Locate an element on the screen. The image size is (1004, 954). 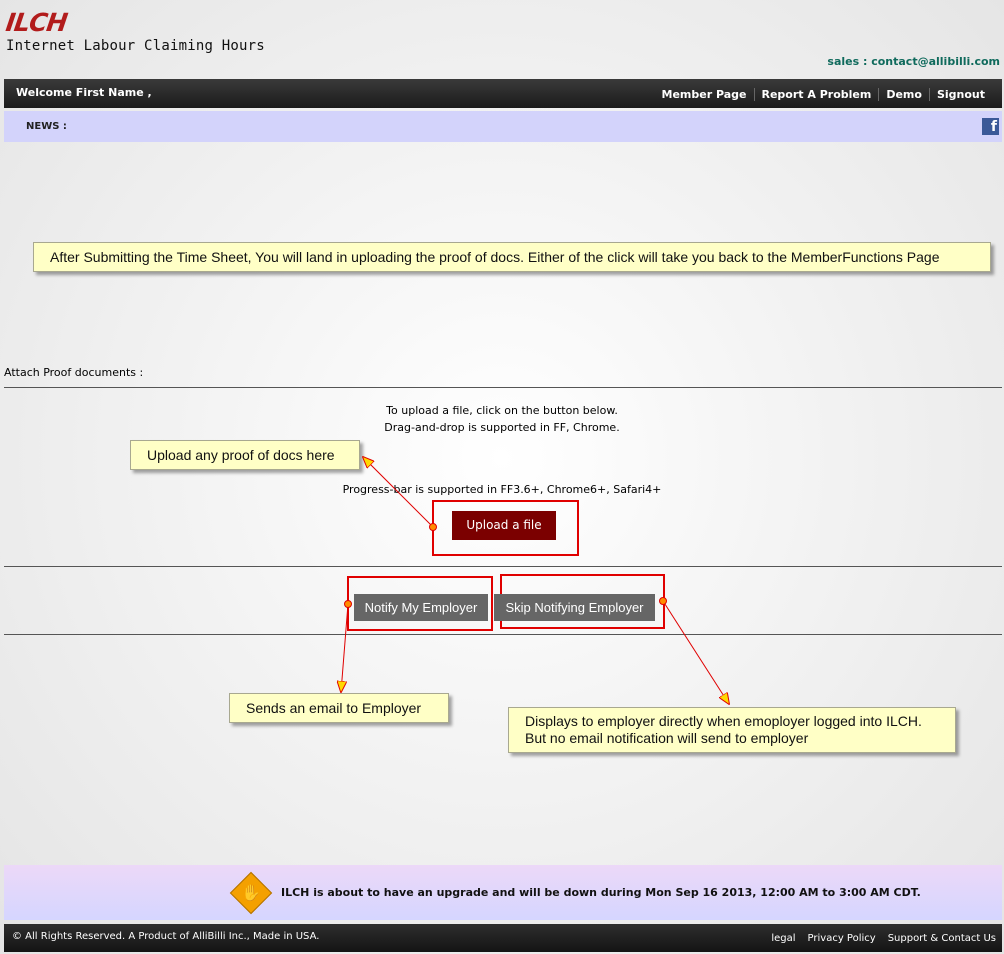
footer-link-privacy: Privacy Policy is located at coordinates (842, 938).